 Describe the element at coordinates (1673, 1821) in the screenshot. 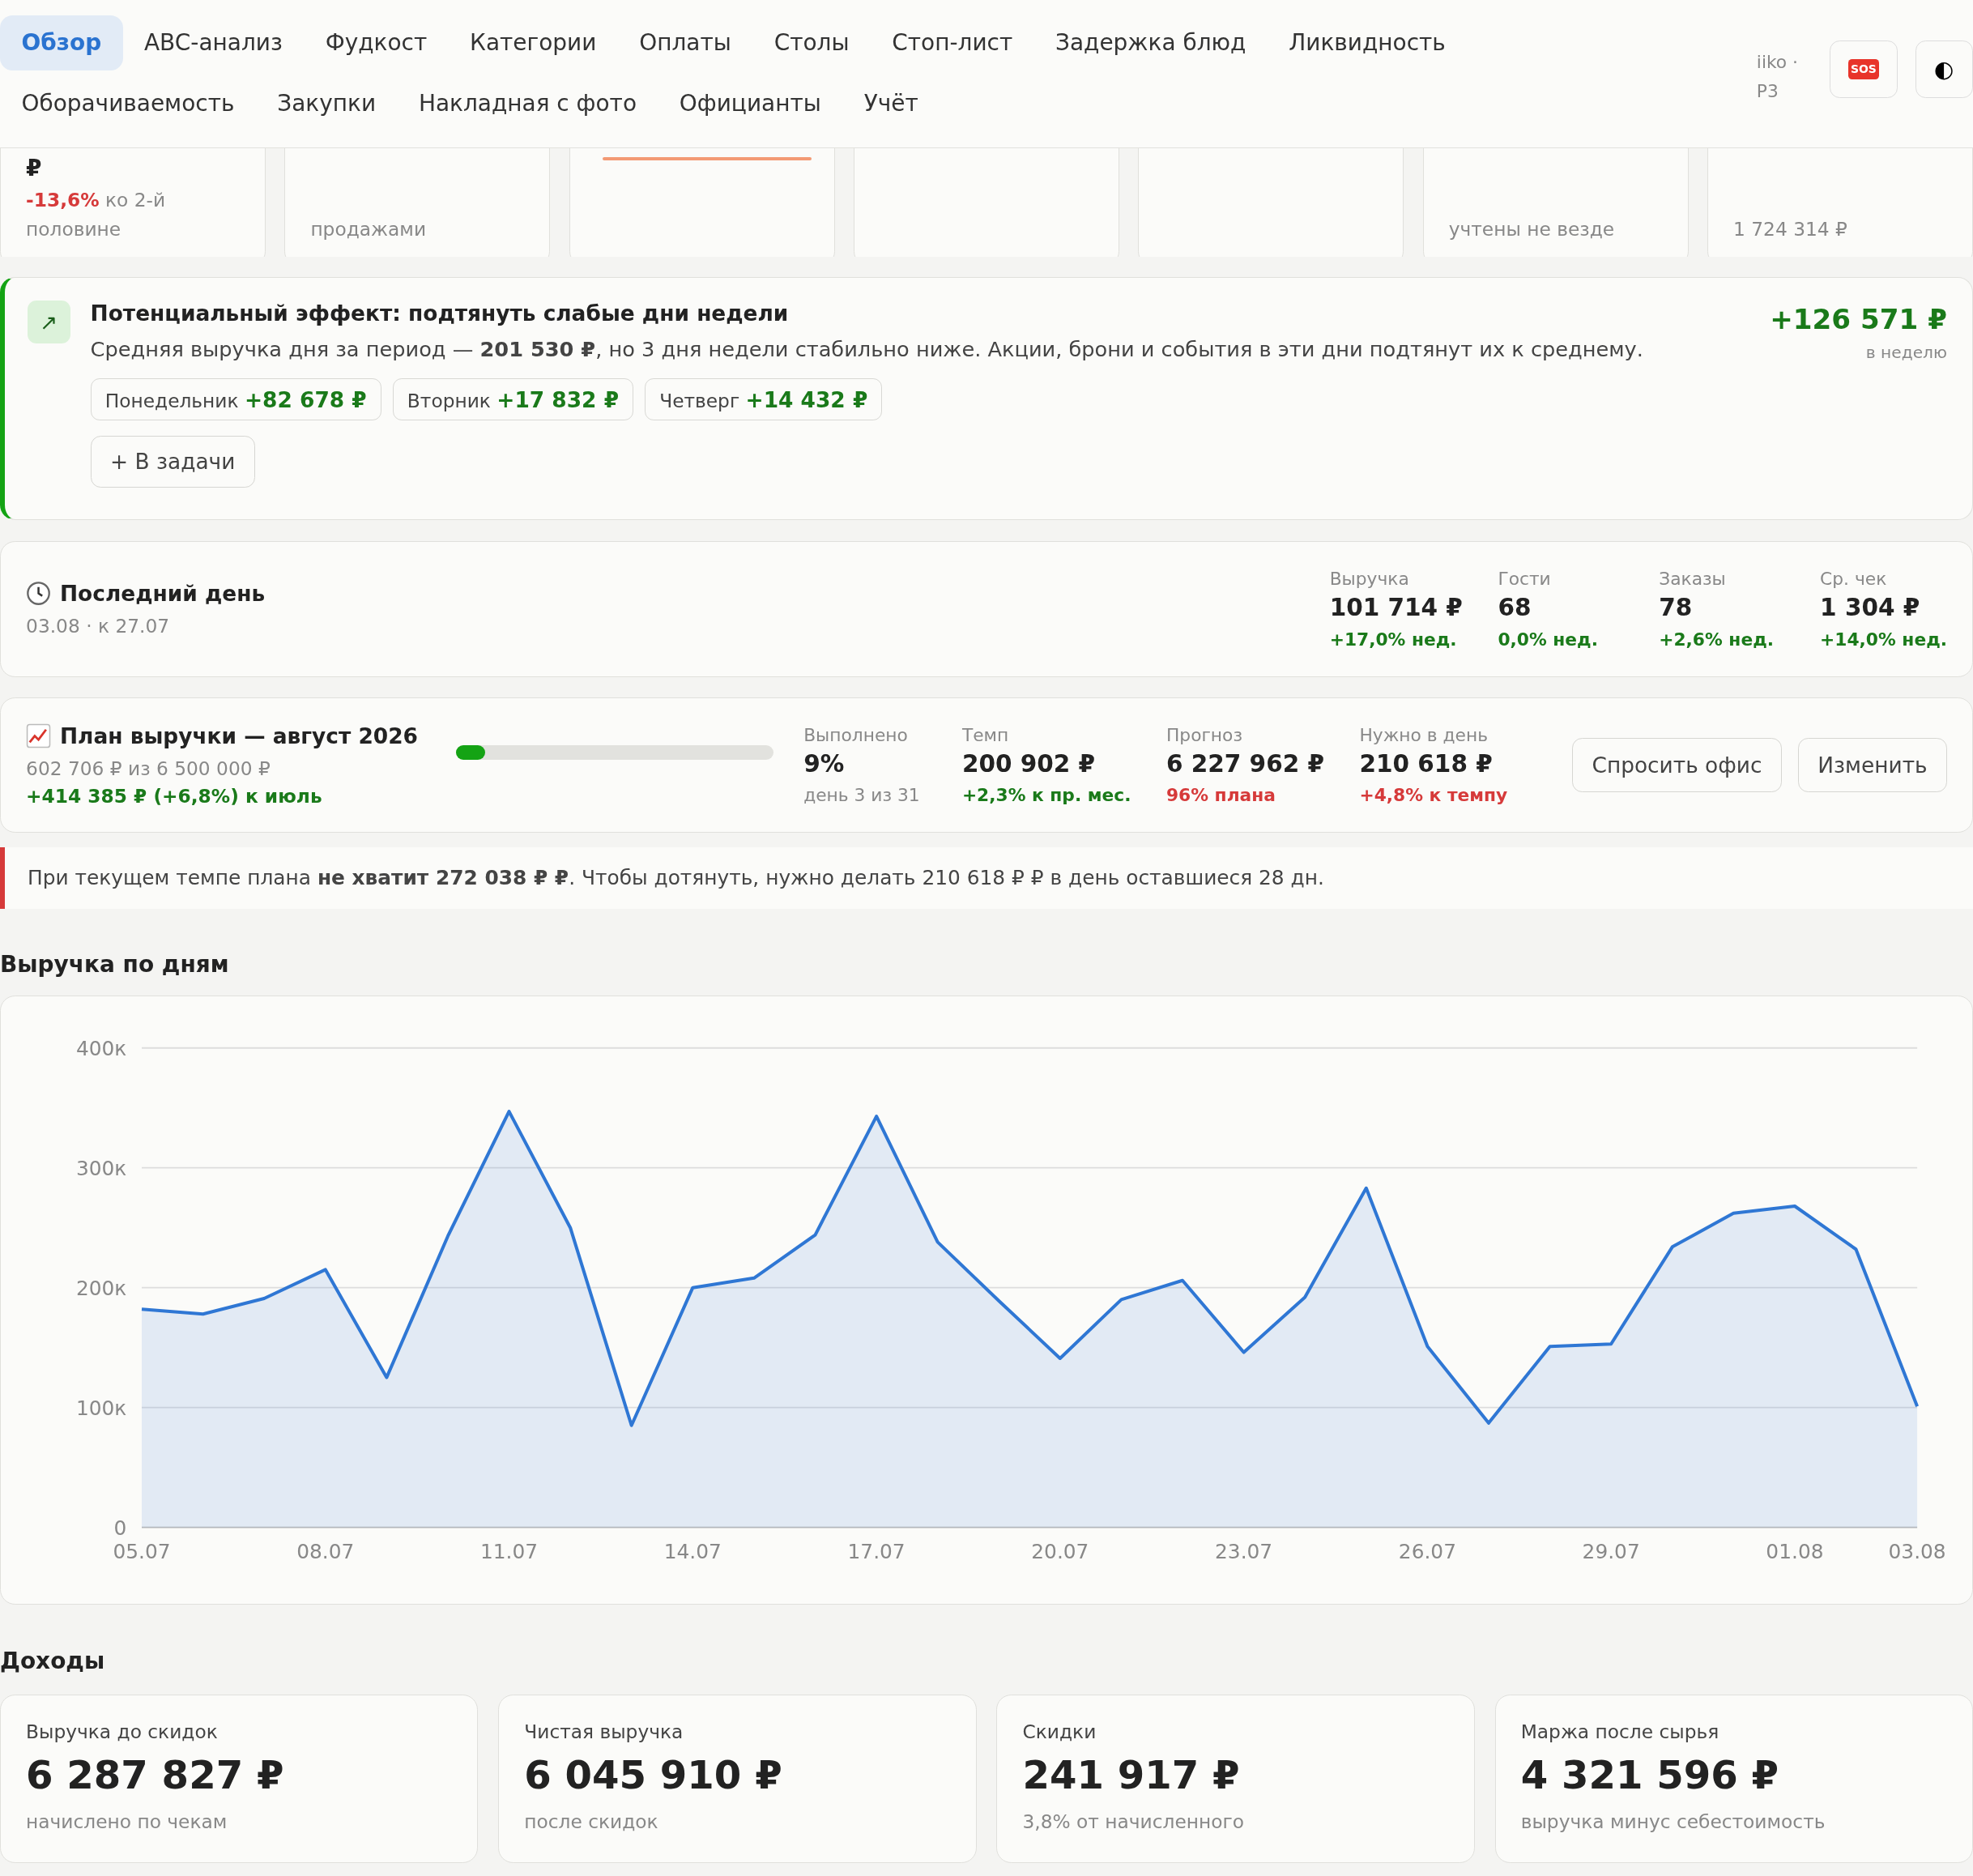

I see `income-note: выручка минус себестоимость` at that location.